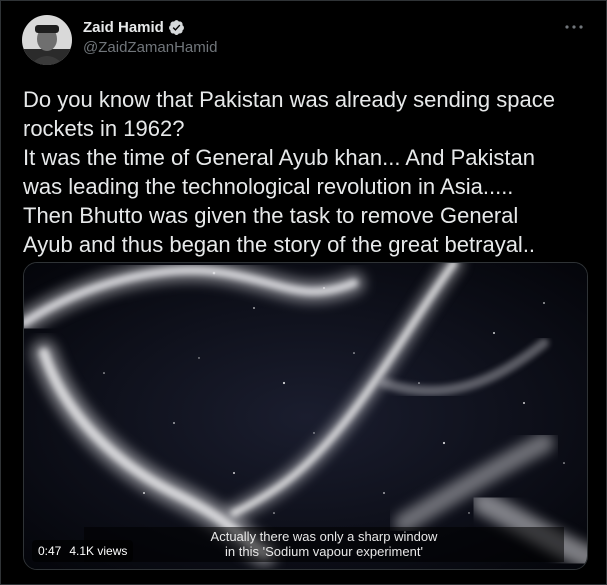  Describe the element at coordinates (150, 47) in the screenshot. I see `handle: @ZaidZamanHamid` at that location.